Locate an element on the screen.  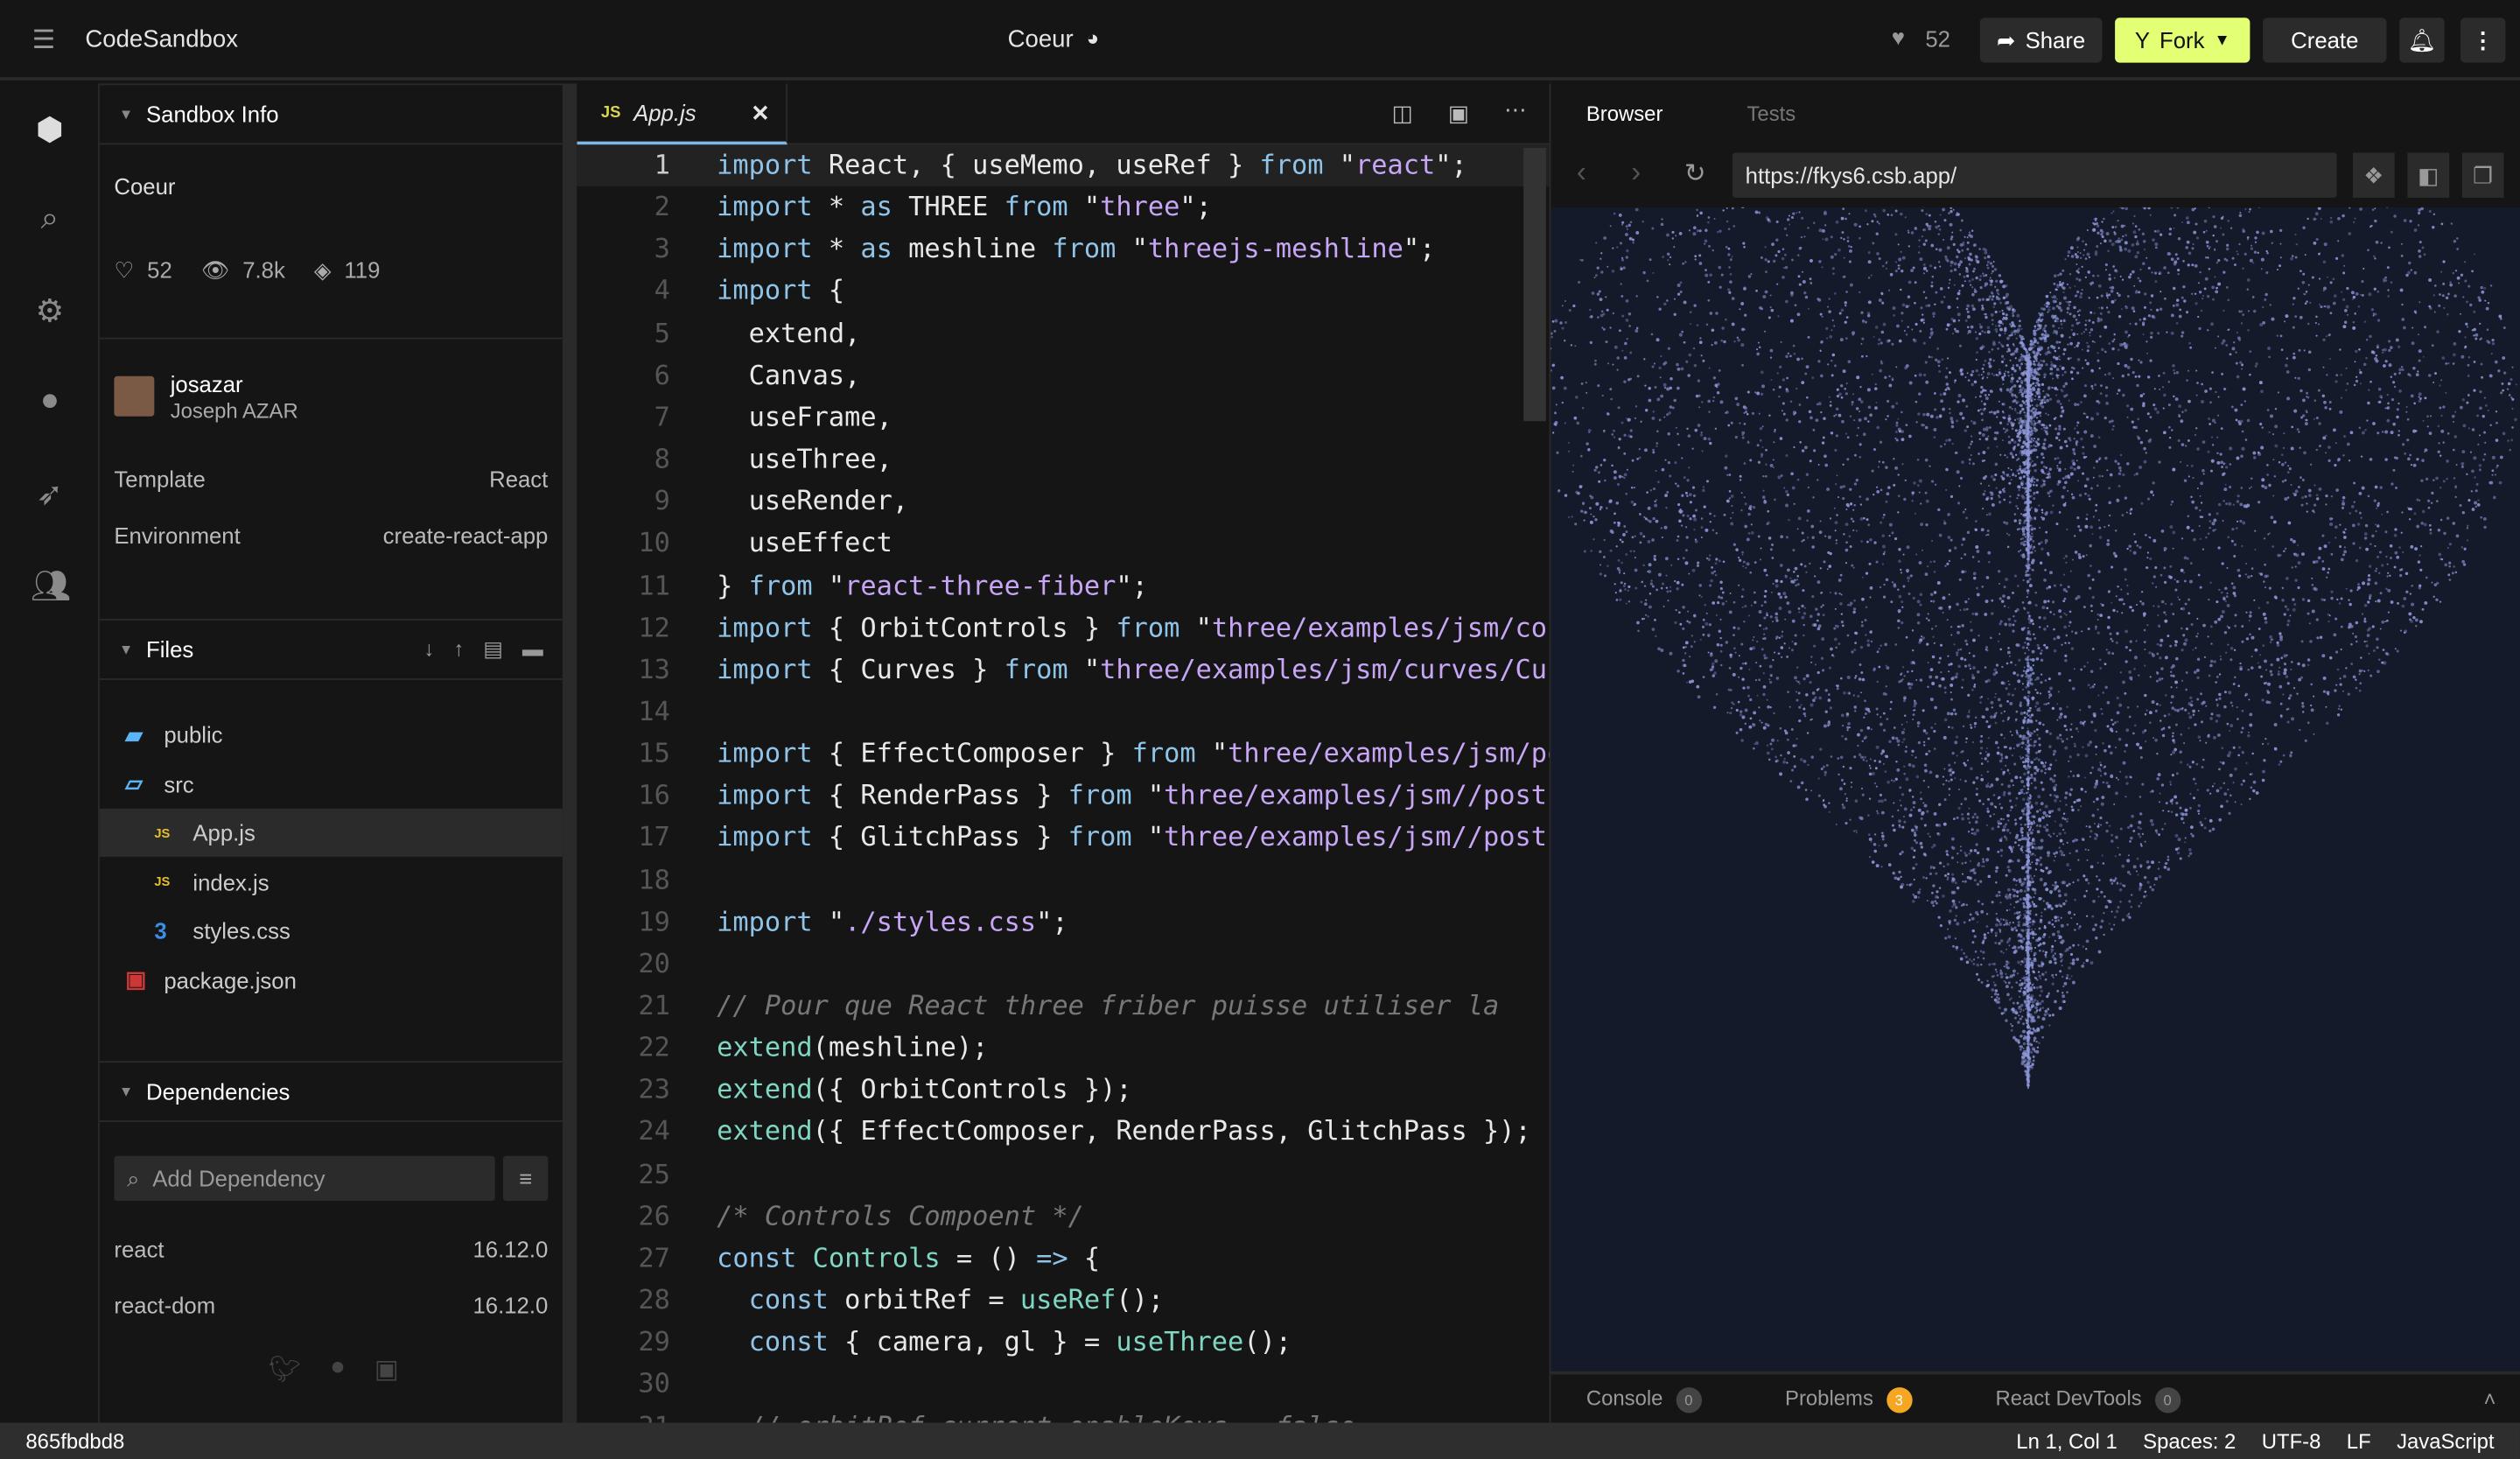
url-input: https://fkys6.csb.app/ is located at coordinates (2034, 175).